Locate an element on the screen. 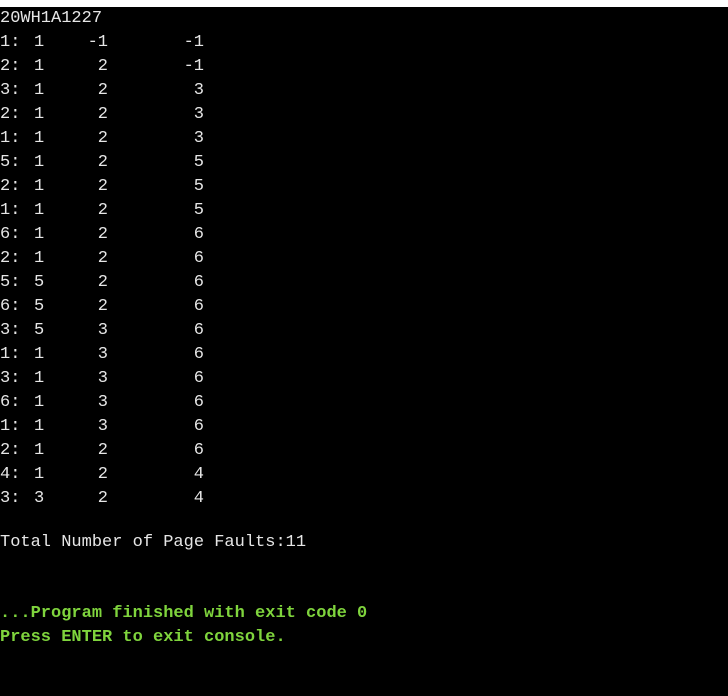 The height and width of the screenshot is (696, 728). exit-prompt: Press ENTER to exit console. is located at coordinates (143, 637).